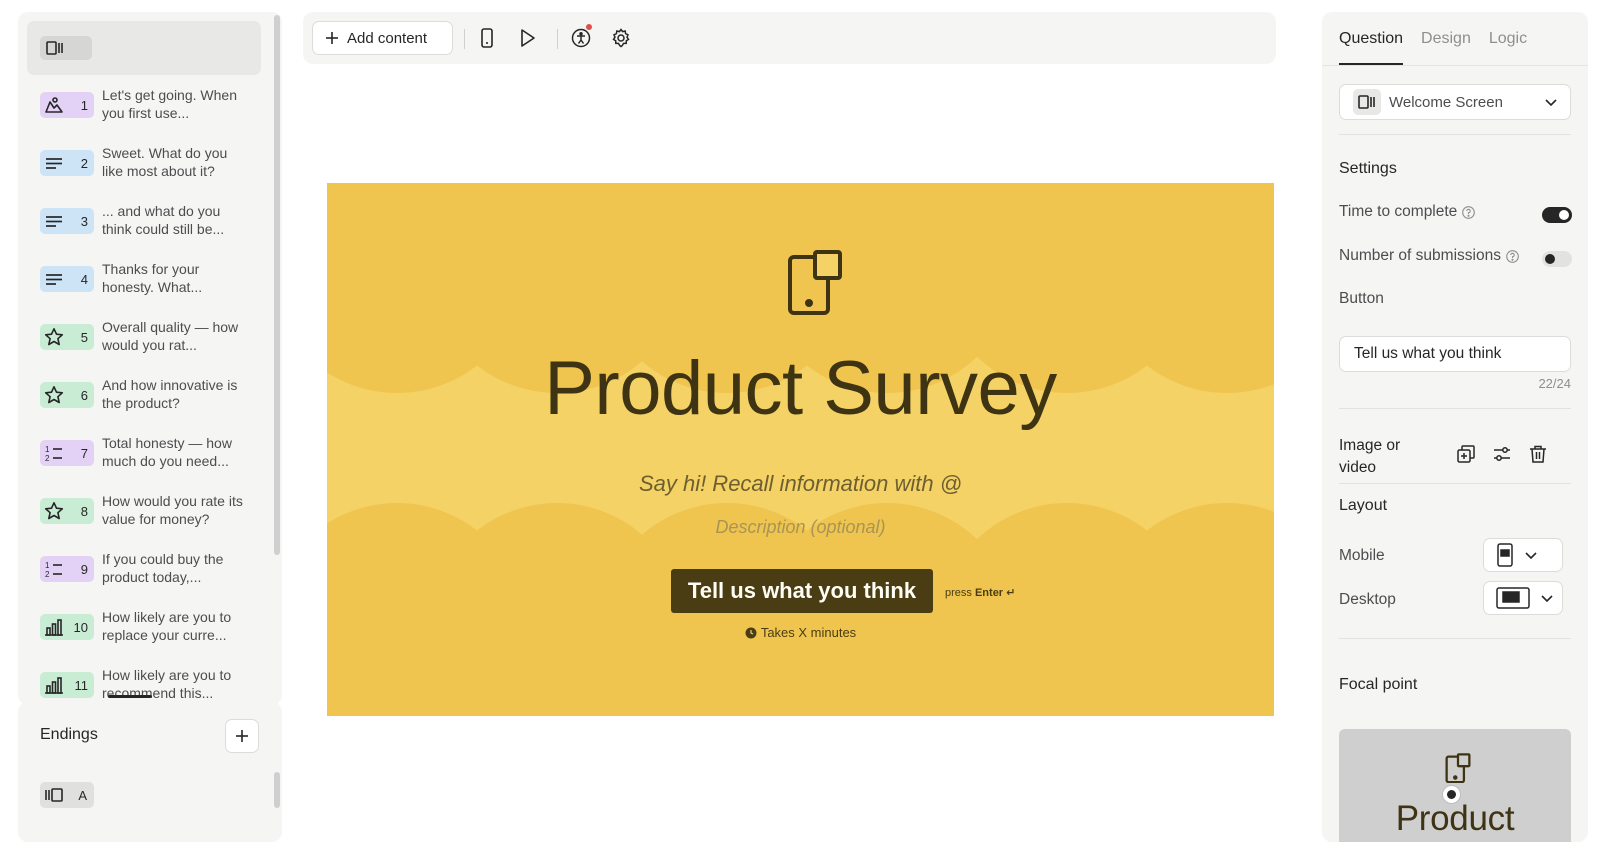 The image size is (1600, 853). What do you see at coordinates (808, 632) in the screenshot?
I see `takes-time-text: Takes X minutes` at bounding box center [808, 632].